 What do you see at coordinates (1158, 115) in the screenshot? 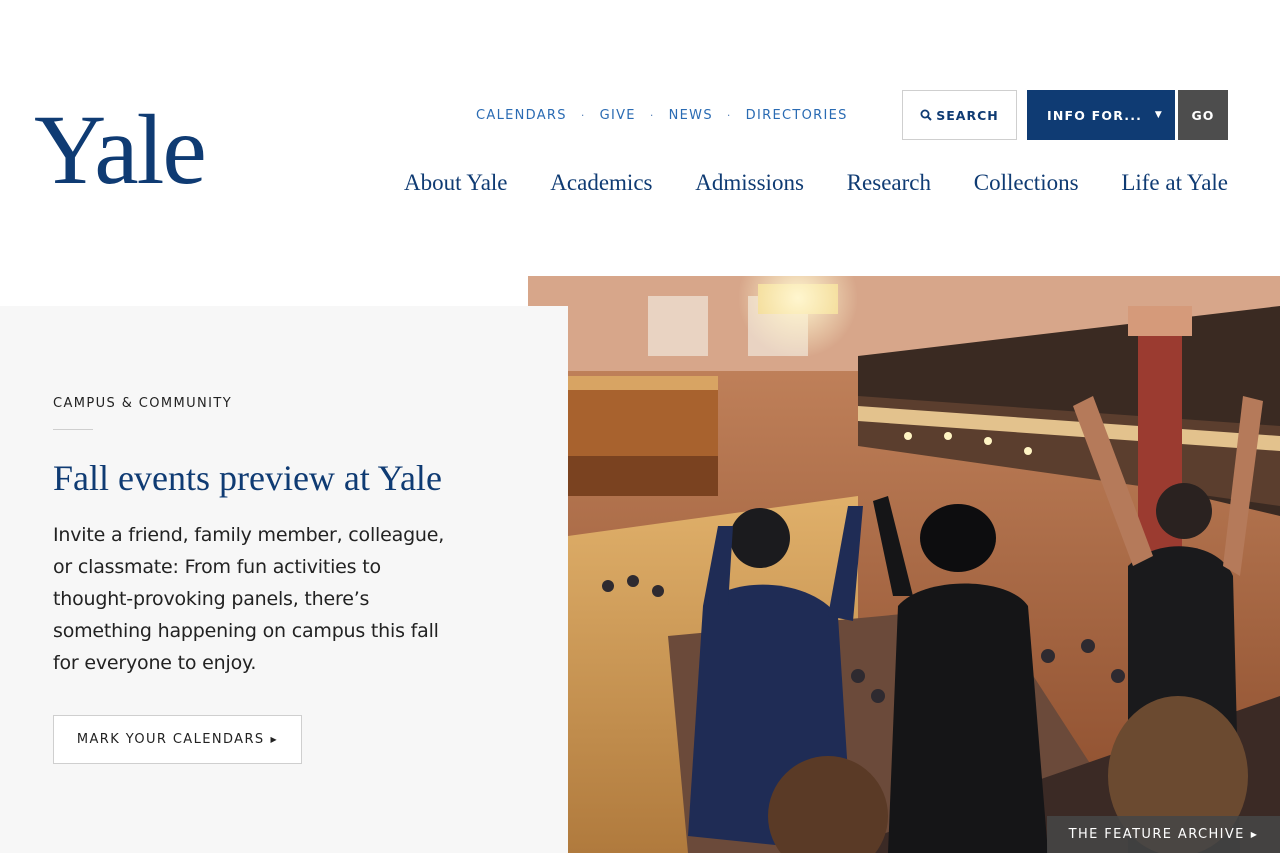
I see `caret-down-icon: ▼` at bounding box center [1158, 115].